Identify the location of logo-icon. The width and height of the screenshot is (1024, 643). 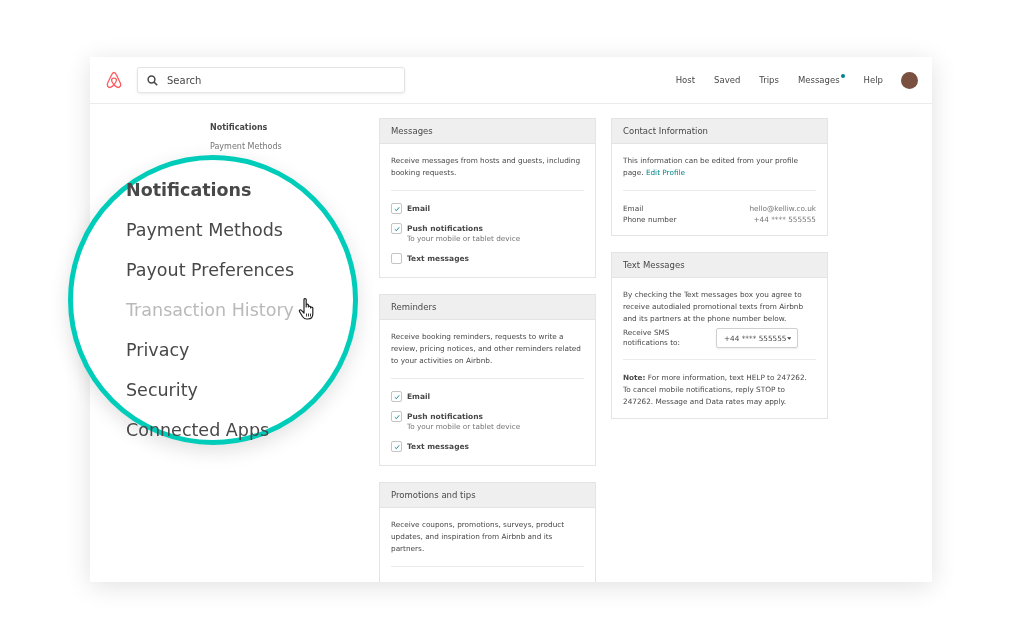
(114, 80).